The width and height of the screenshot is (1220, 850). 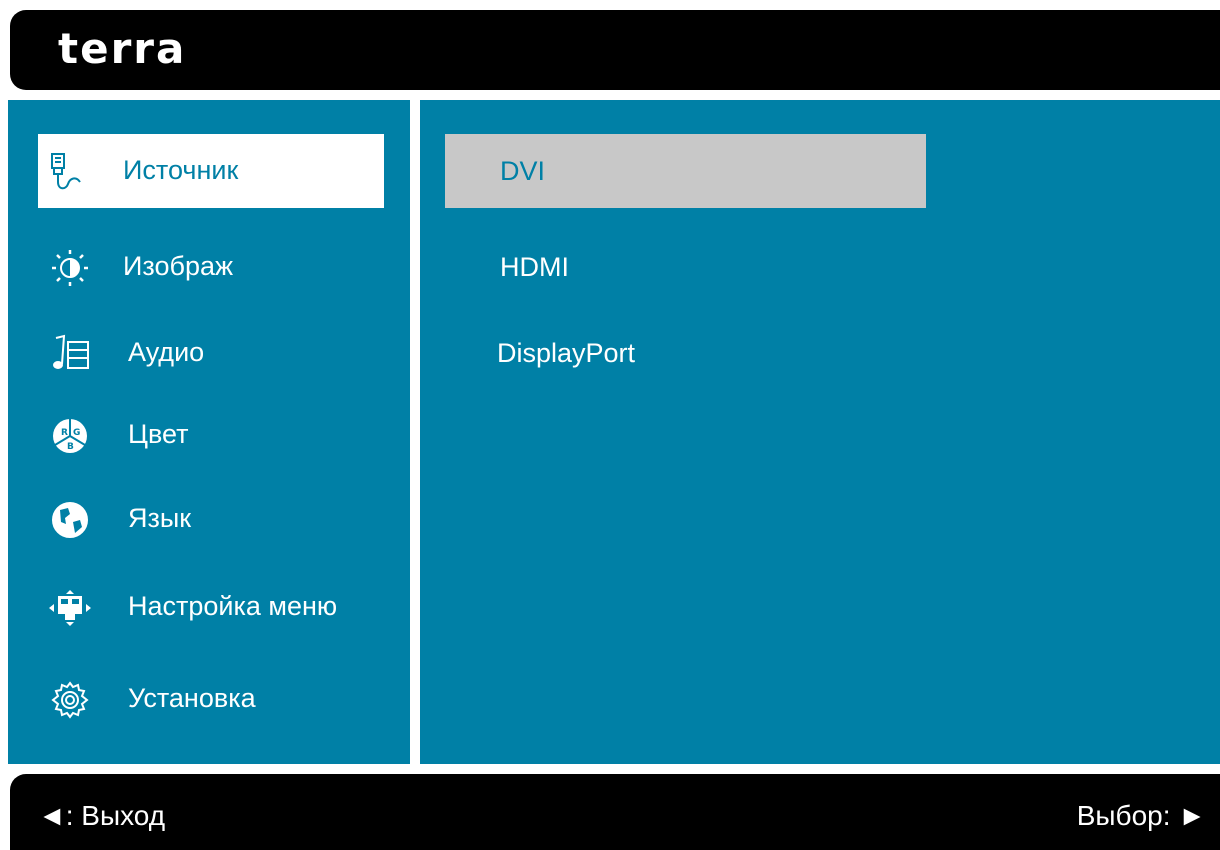 I want to click on menu-item-color: R G B Цвет, so click(x=211, y=435).